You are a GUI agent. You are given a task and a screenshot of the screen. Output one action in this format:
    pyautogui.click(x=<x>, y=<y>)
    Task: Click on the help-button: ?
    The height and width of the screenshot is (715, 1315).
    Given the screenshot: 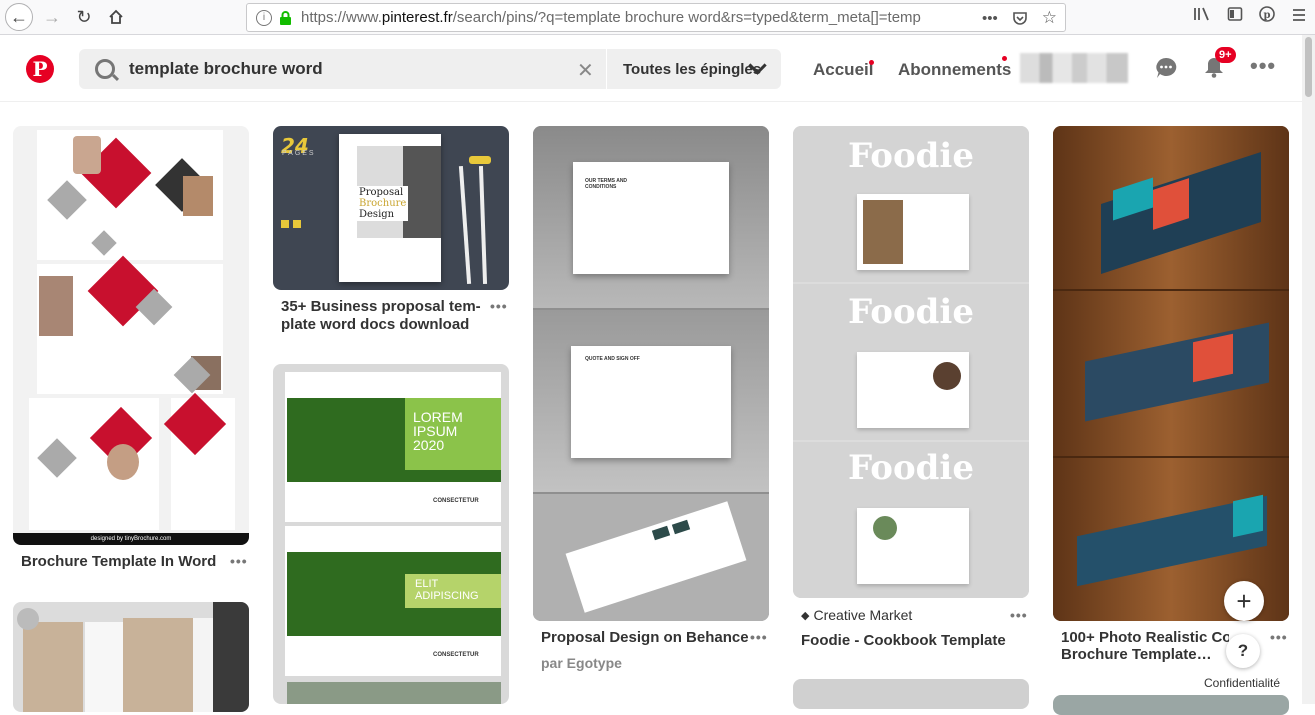 What is the action you would take?
    pyautogui.click(x=1243, y=651)
    